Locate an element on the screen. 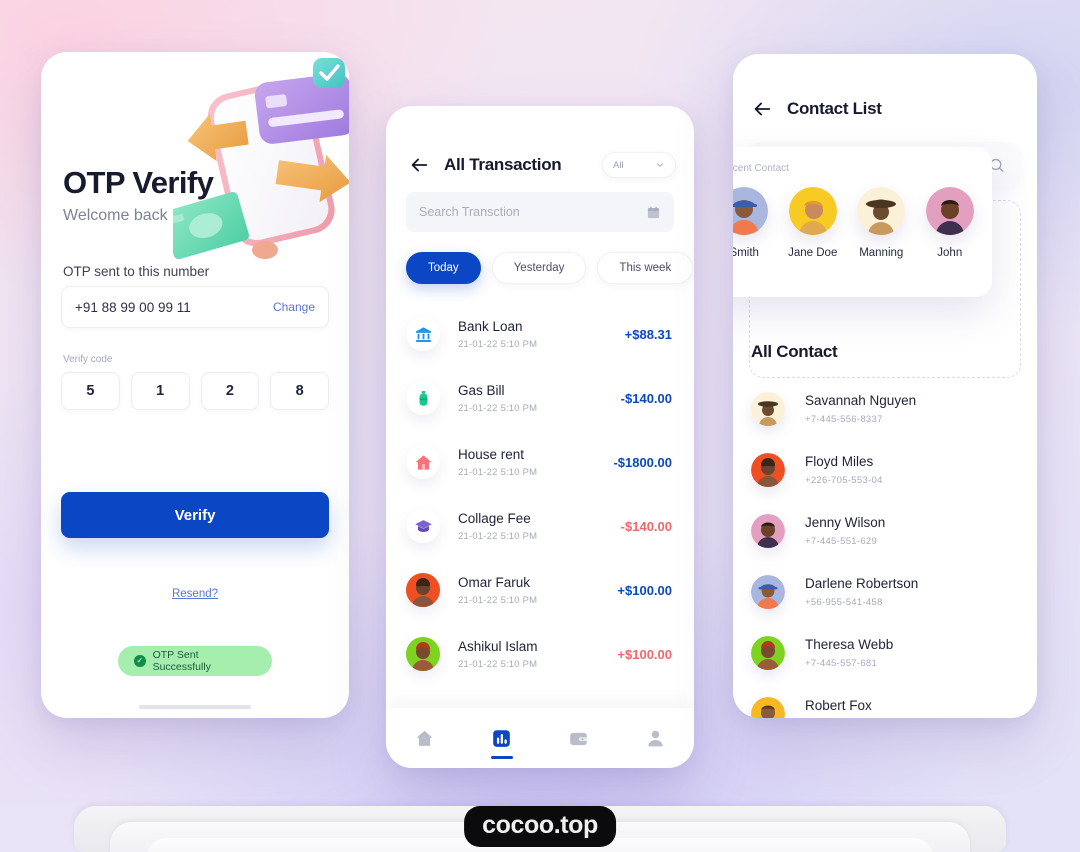  filter-pill-today: Today is located at coordinates (443, 268).